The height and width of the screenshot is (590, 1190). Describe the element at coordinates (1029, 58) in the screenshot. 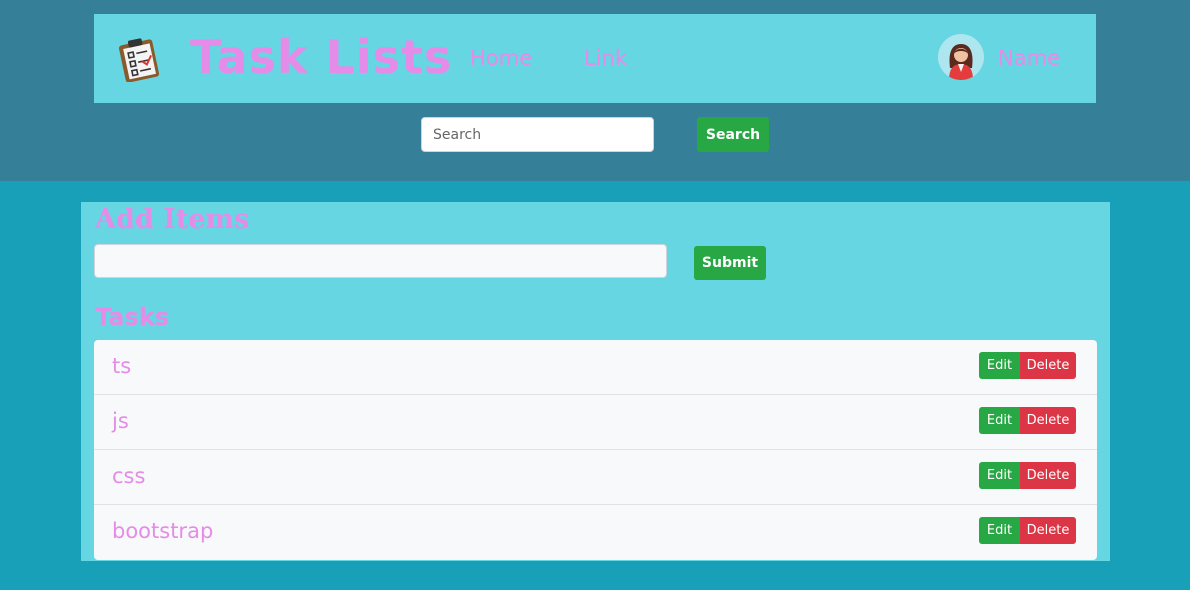

I see `user-name-link: Name` at that location.